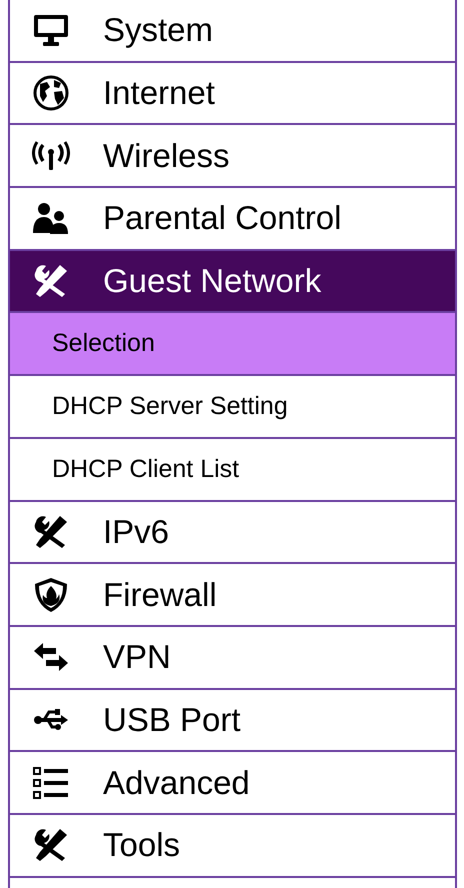 The image size is (464, 888). What do you see at coordinates (232, 533) in the screenshot?
I see `menu-item: IPv6` at bounding box center [232, 533].